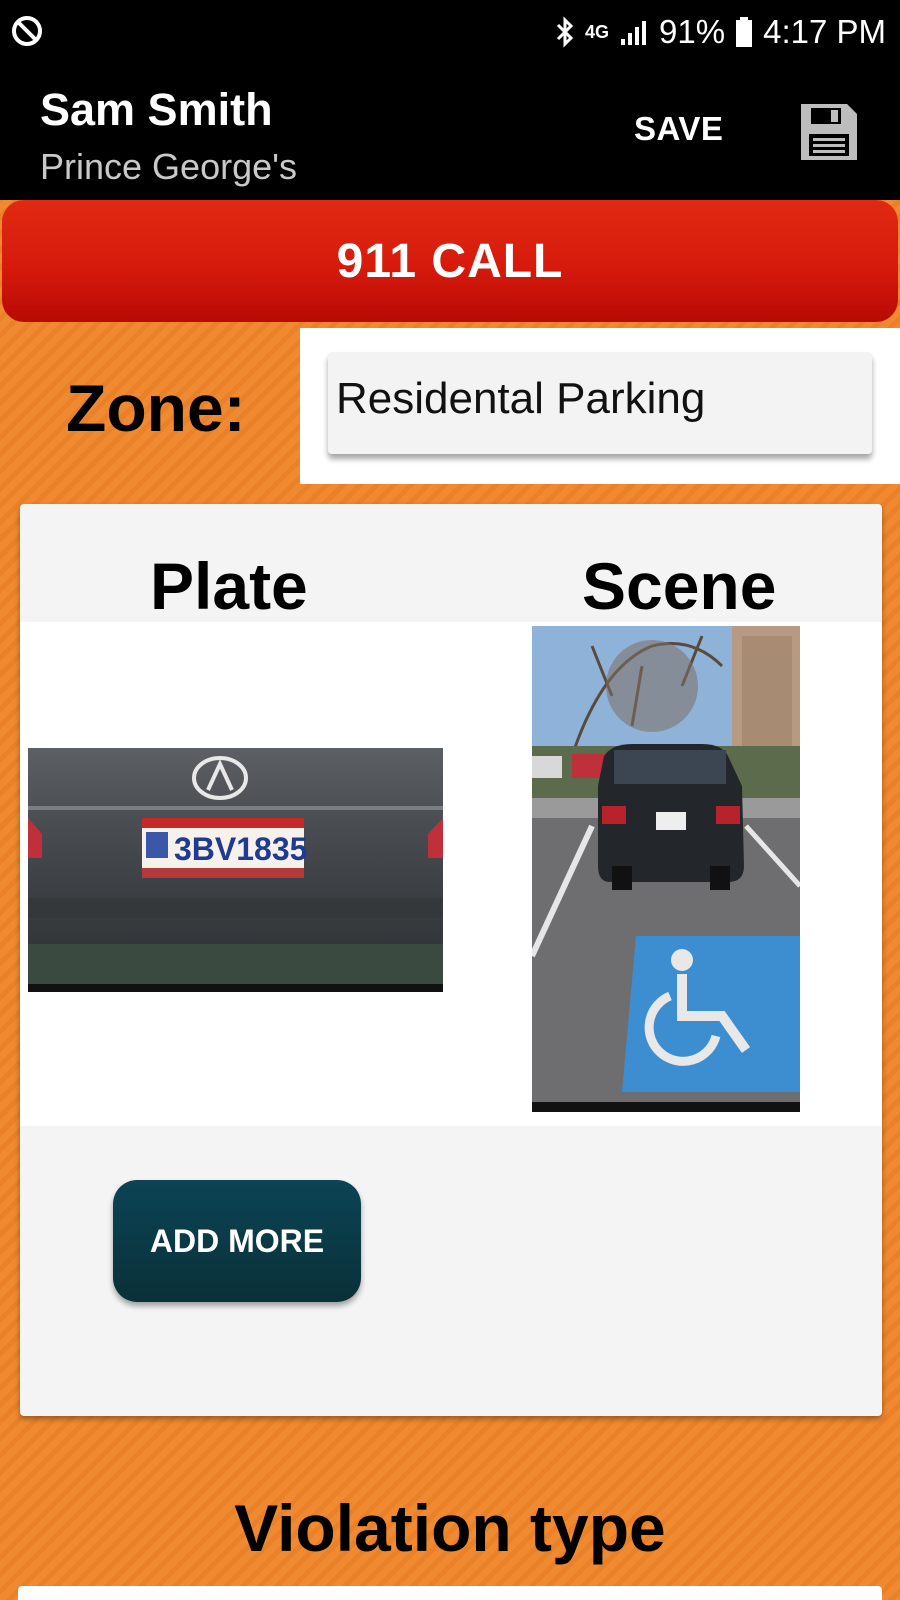 The image size is (900, 1600). Describe the element at coordinates (450, 132) in the screenshot. I see `app-bar: Sam Smith Prince George's SAVE` at that location.